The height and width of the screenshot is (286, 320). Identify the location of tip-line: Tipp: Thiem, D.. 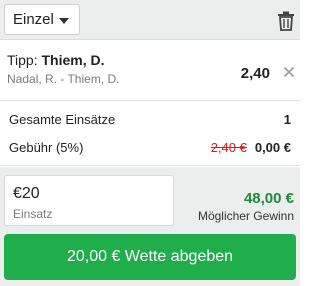
(56, 60).